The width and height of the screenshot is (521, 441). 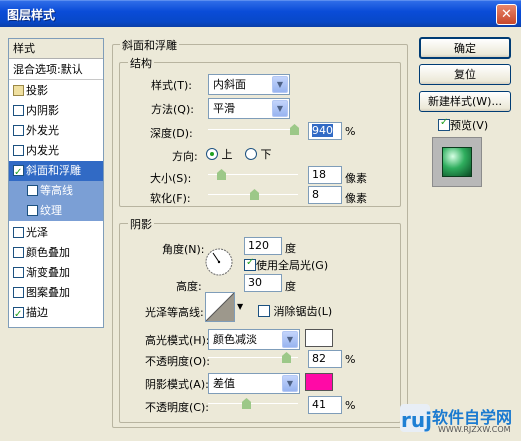 I want to click on angle-label: 角度(N):, so click(x=183, y=249).